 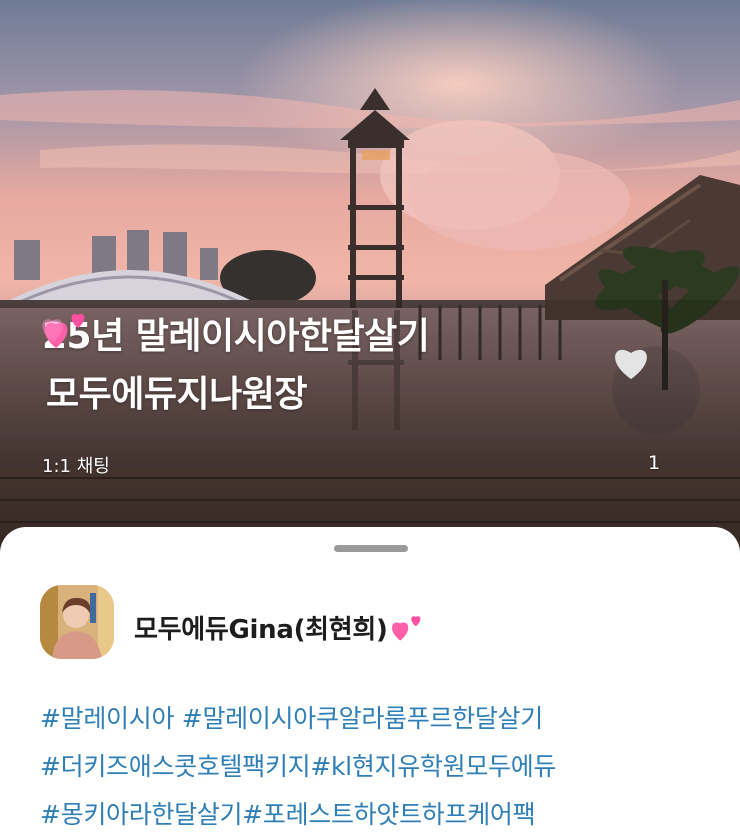 I want to click on room-title-line2-wrap: 모두에듀지나원장, so click(x=312, y=369).